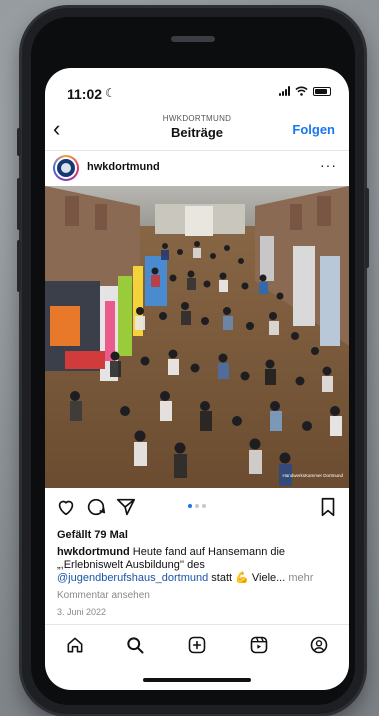 This screenshot has height=716, width=379. Describe the element at coordinates (110, 93) in the screenshot. I see `moon-icon: ☾` at that location.